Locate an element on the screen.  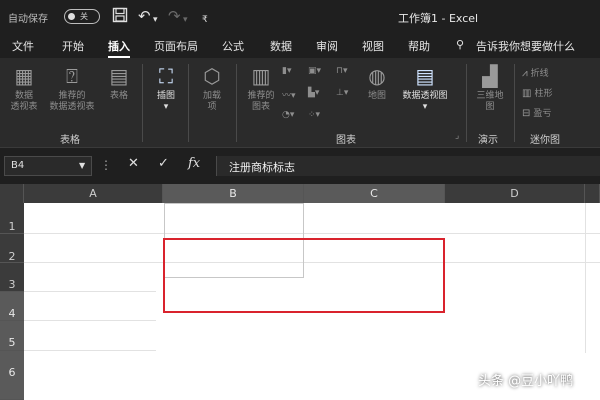
column-chart-icon: ▮▾ is located at coordinates (286, 71).